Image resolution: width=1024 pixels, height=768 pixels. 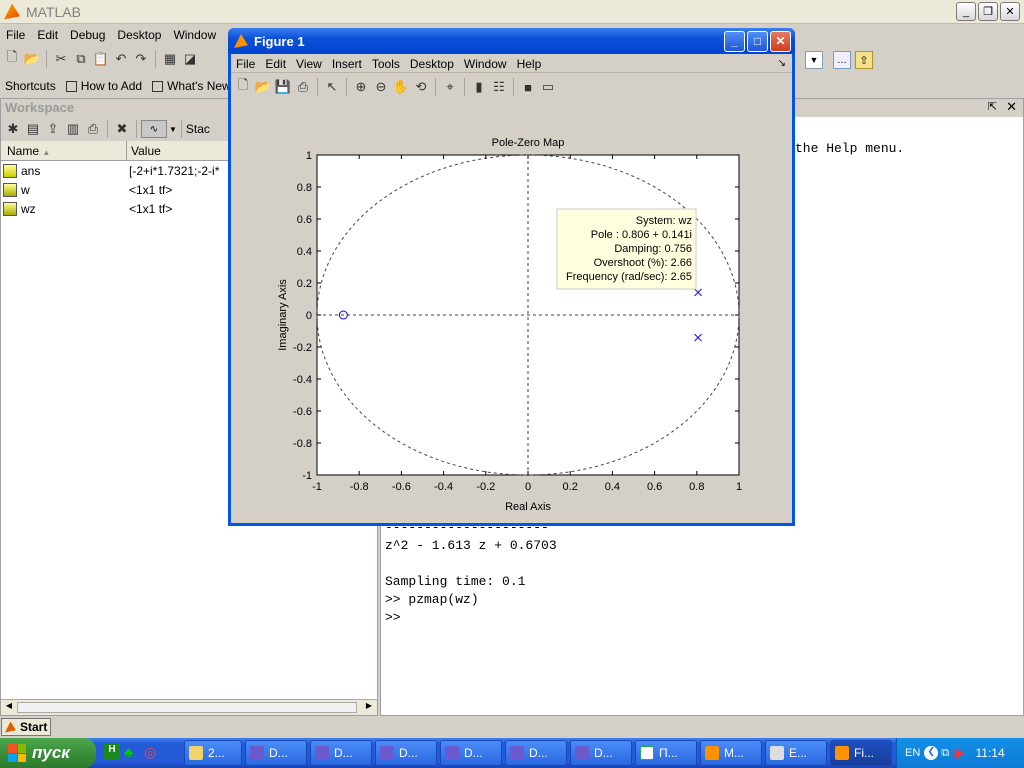 I want to click on fig-menu-desktop: Desktop, so click(x=432, y=64).